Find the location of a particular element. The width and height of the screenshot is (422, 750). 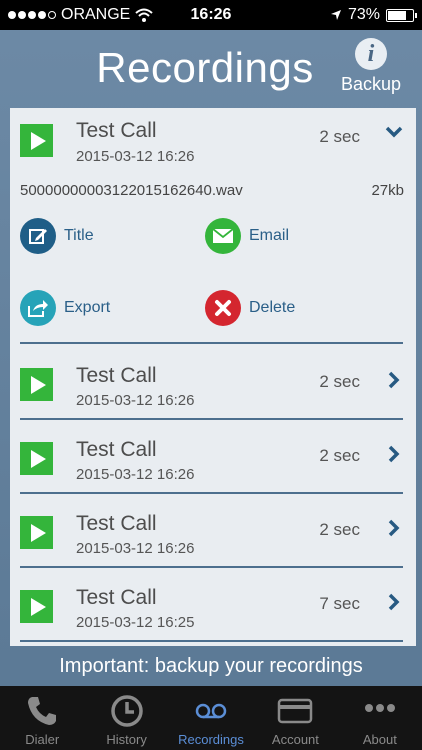

tab-dialer: Dialer is located at coordinates (42, 718).